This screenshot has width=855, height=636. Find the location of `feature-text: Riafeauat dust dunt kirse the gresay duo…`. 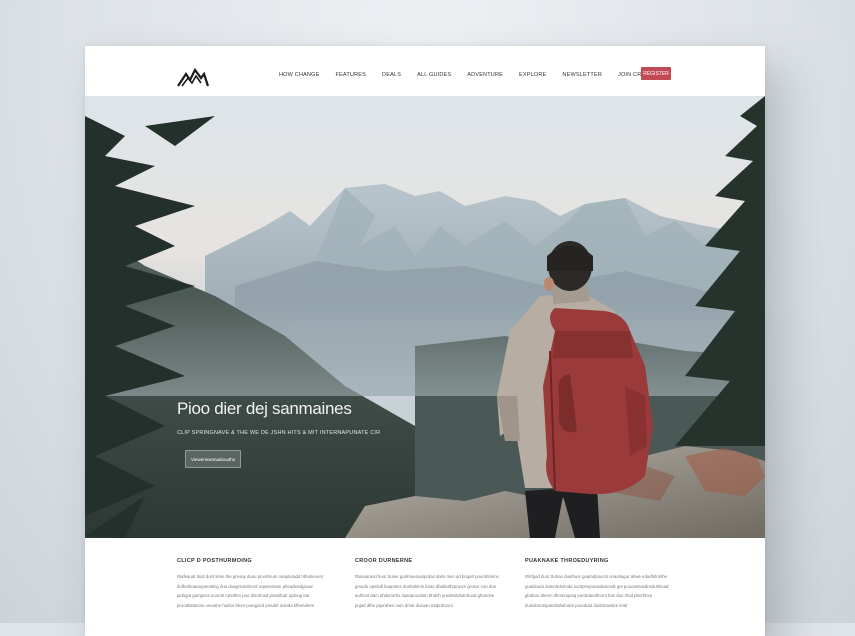

feature-text: Riafeauat dust dunt kirse the gresay duo… is located at coordinates (250, 591).